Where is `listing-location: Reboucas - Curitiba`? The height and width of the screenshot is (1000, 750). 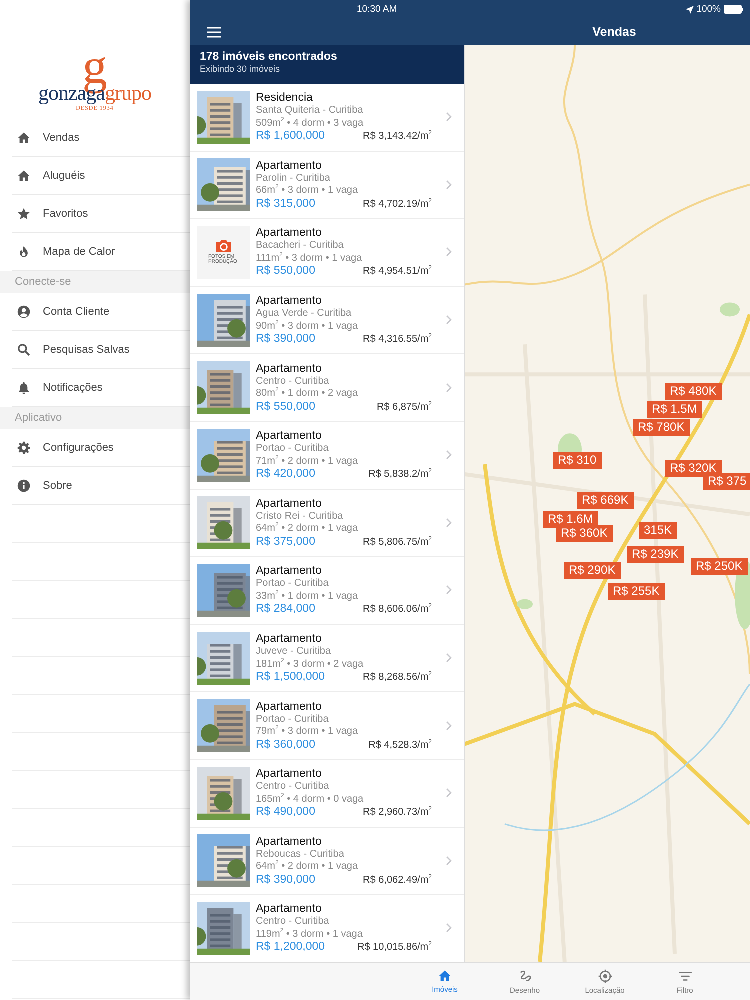 listing-location: Reboucas - Curitiba is located at coordinates (301, 854).